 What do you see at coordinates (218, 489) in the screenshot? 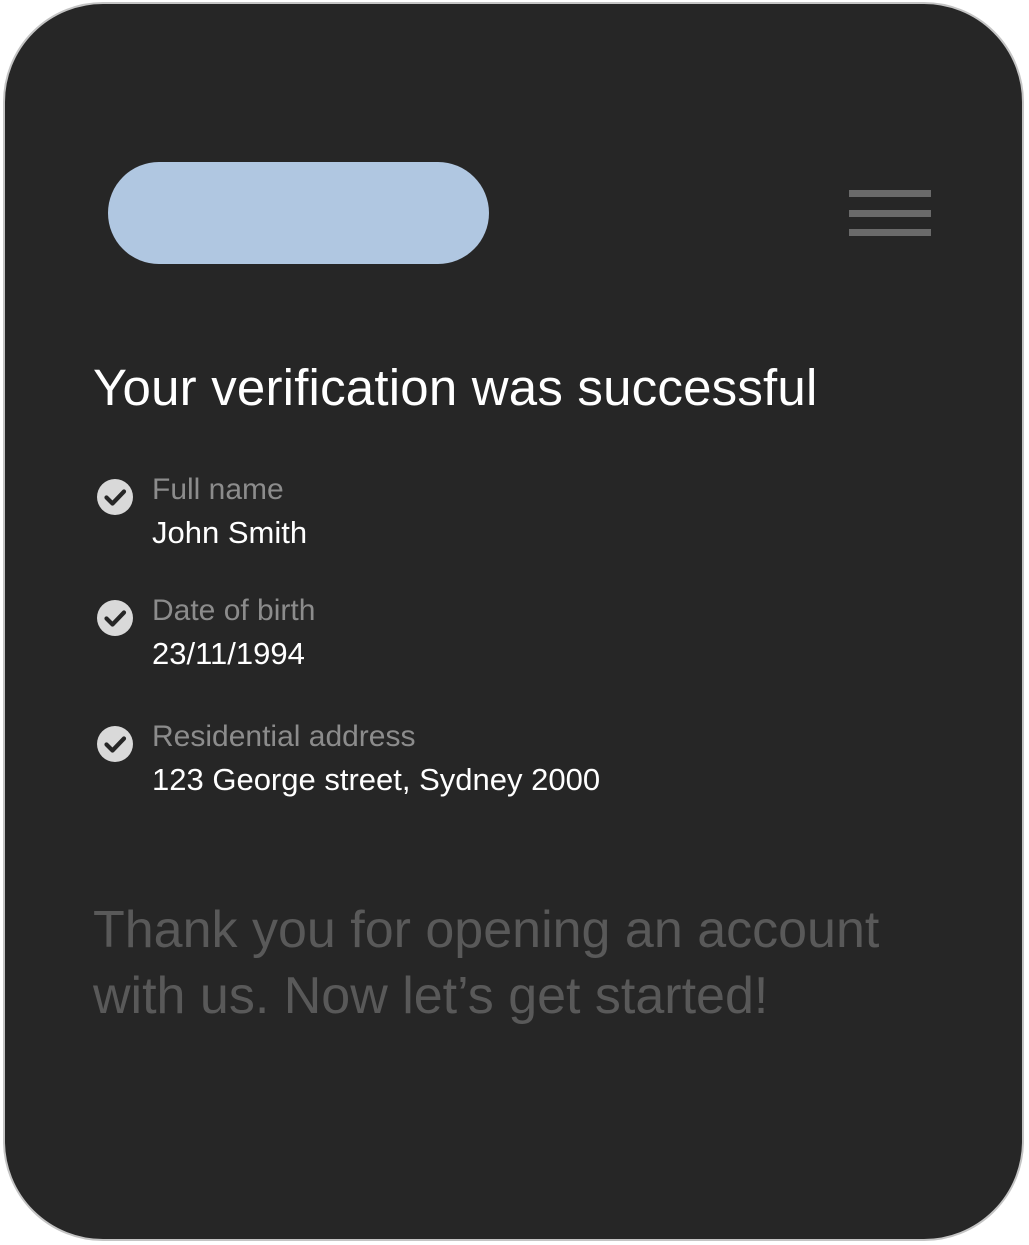
I see `field-label: Full name` at bounding box center [218, 489].